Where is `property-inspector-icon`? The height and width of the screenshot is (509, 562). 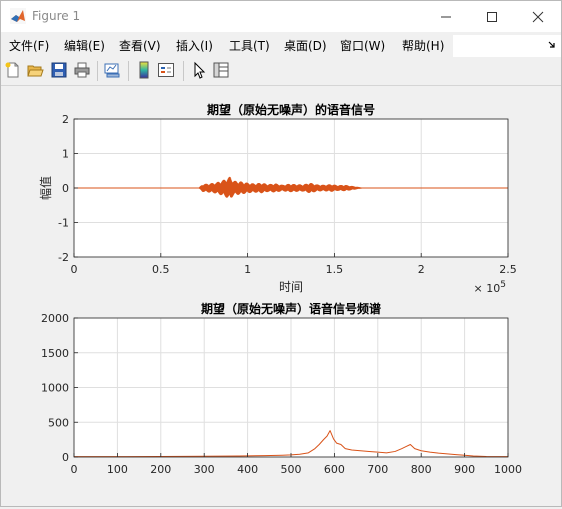
property-inspector-icon is located at coordinates (221, 70).